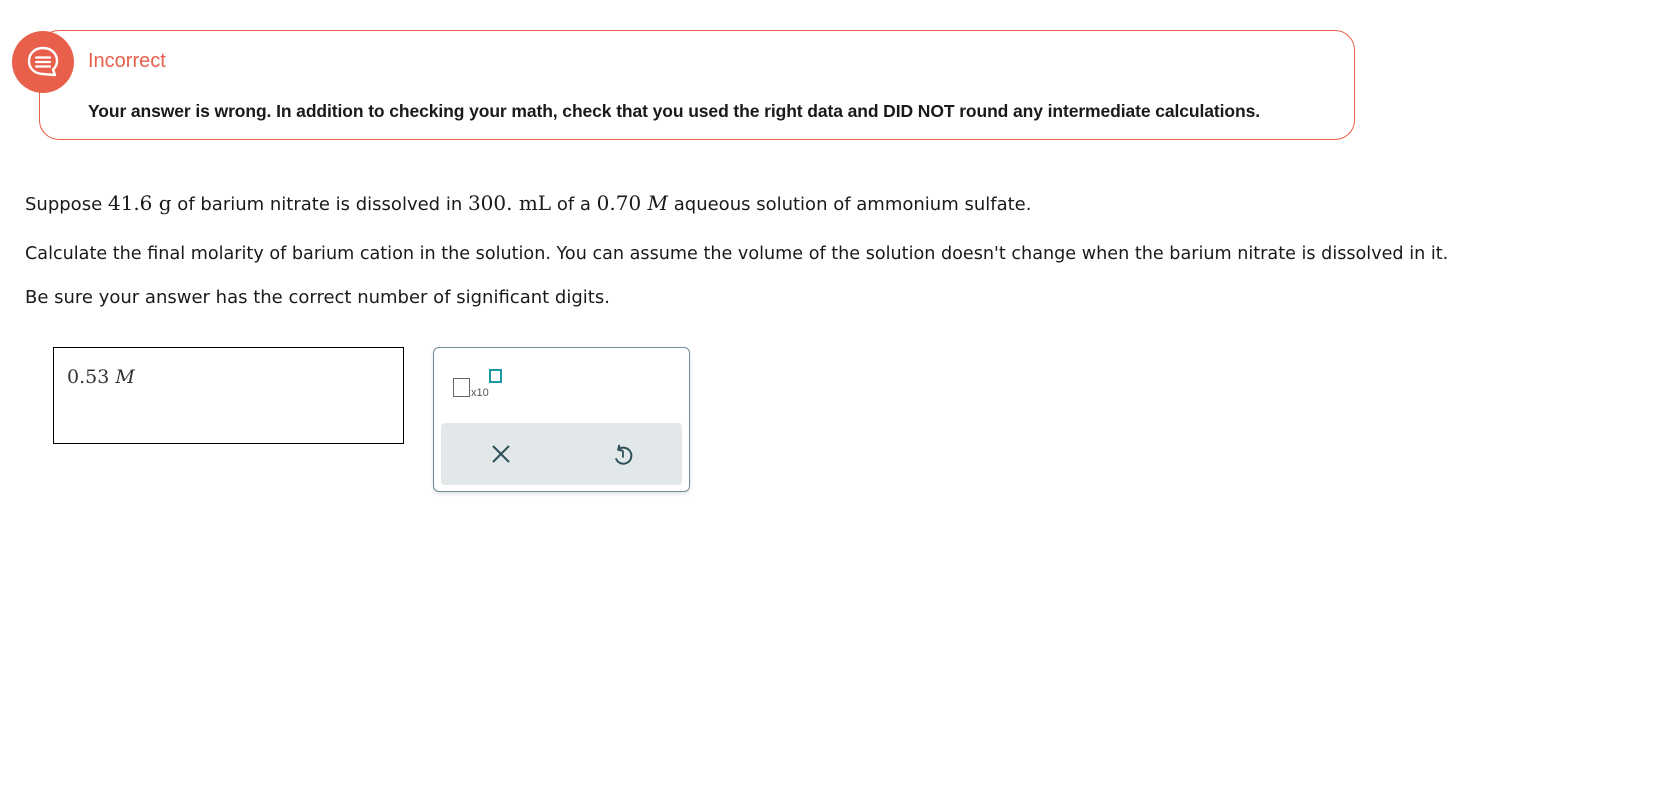 The image size is (1660, 803). I want to click on mass-value: 41.6, so click(130, 203).